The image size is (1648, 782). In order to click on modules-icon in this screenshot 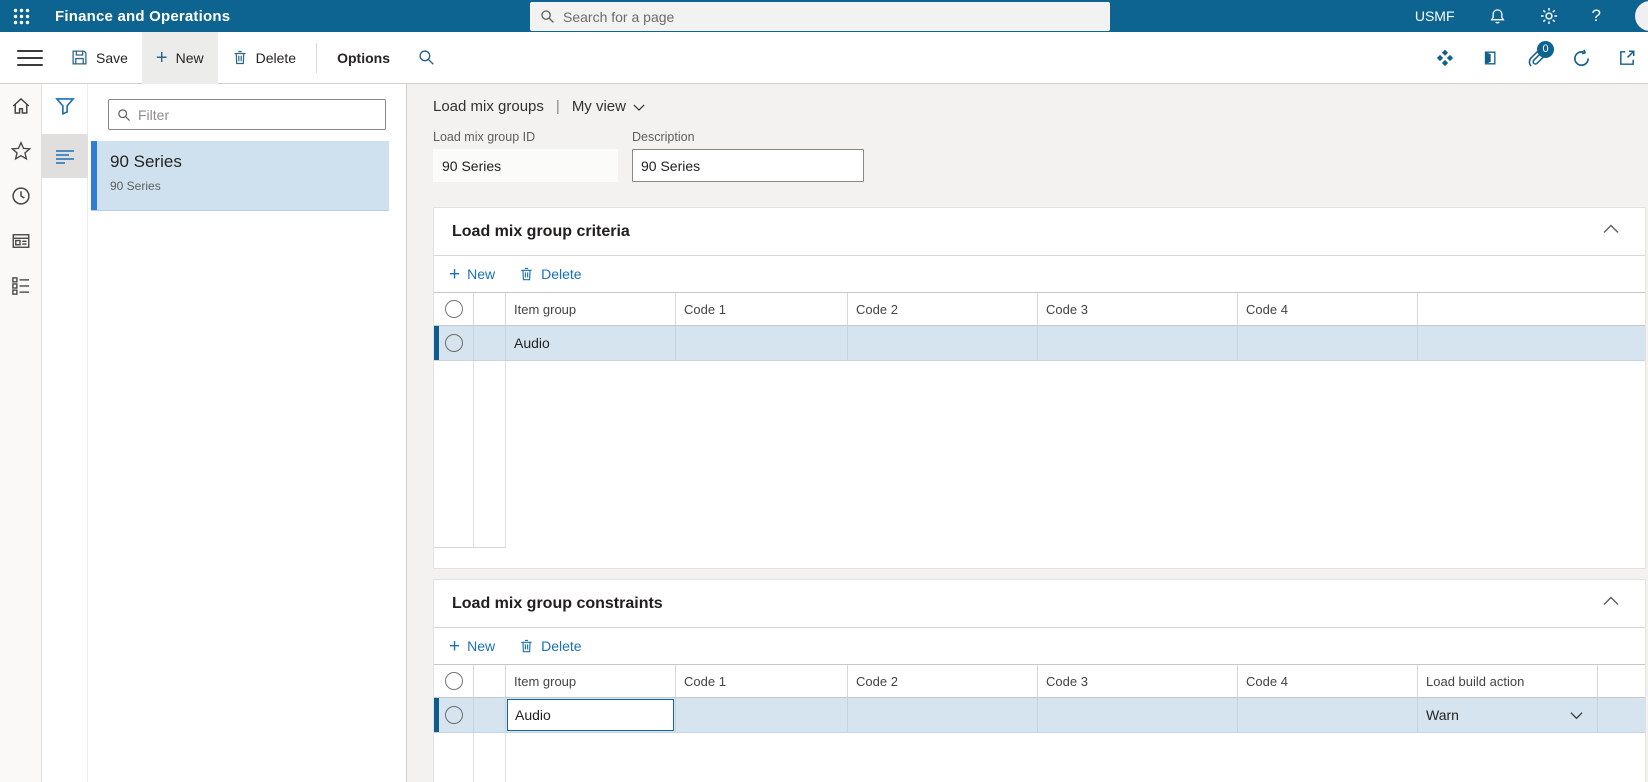, I will do `click(21, 286)`.